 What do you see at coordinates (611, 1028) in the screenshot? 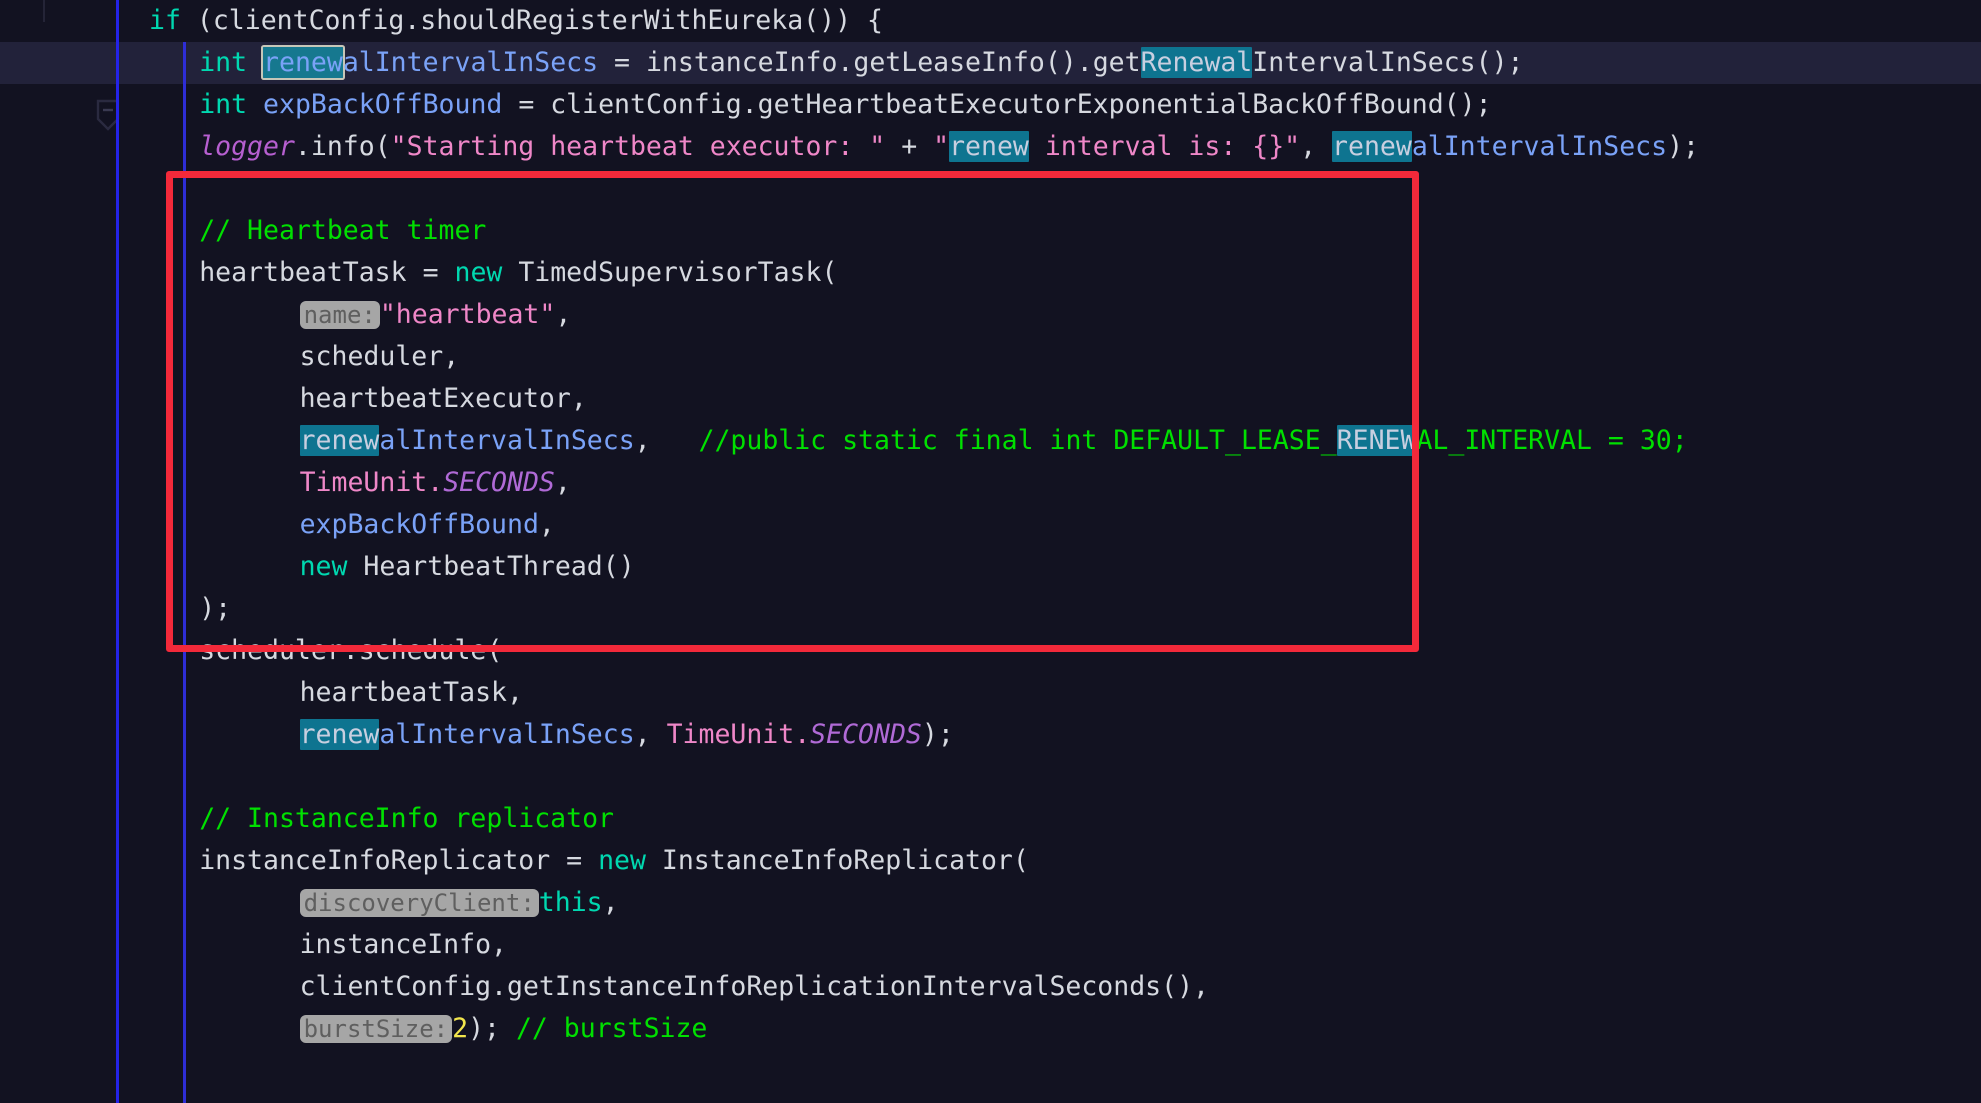
I see `code-token: // burstSize` at bounding box center [611, 1028].